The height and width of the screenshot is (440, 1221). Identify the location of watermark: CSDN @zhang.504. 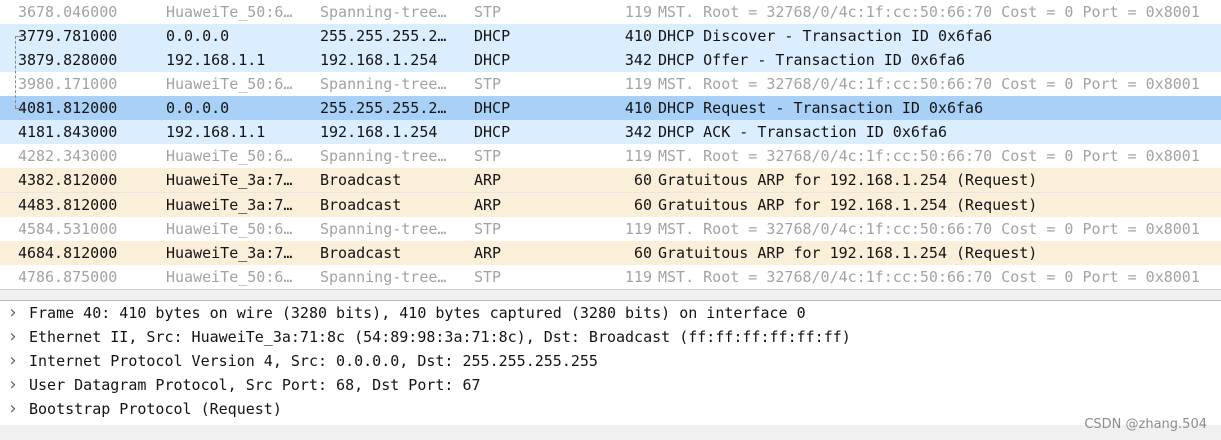
(1145, 424).